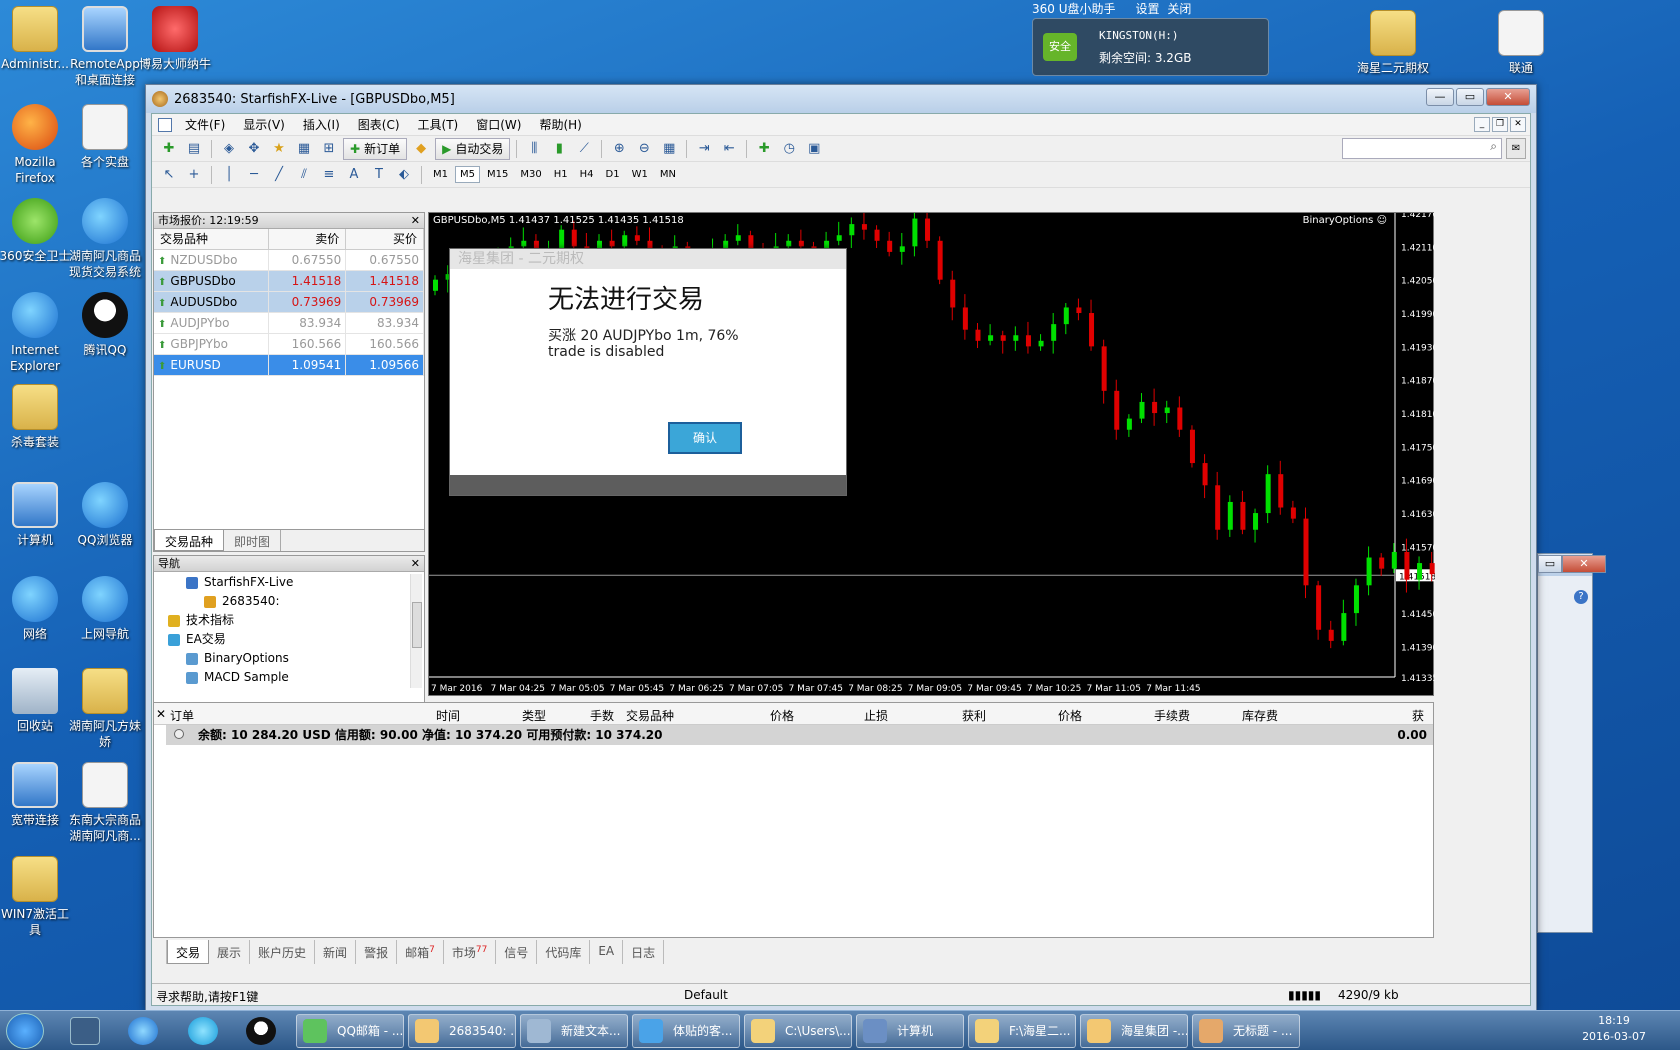 The width and height of the screenshot is (1680, 1050). What do you see at coordinates (416, 631) in the screenshot?
I see `navigator-scrollbar` at bounding box center [416, 631].